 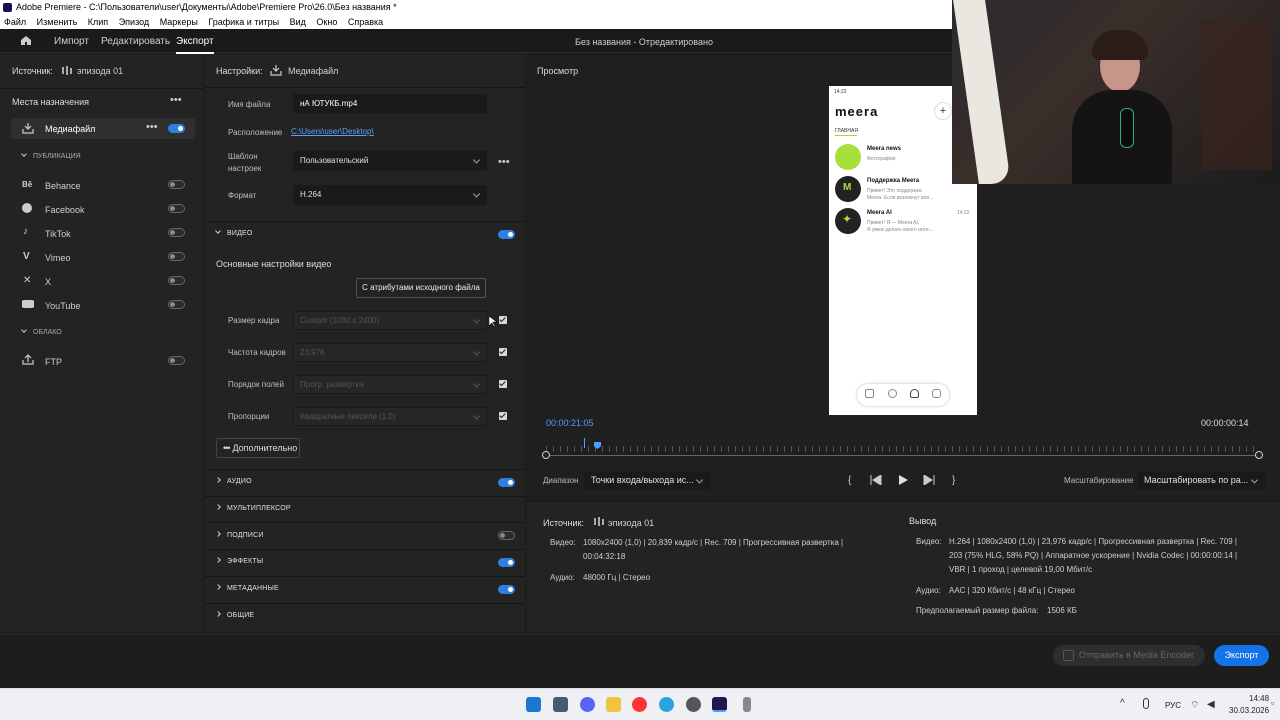 I want to click on dest-tiktok: TikTok, so click(x=58, y=234).